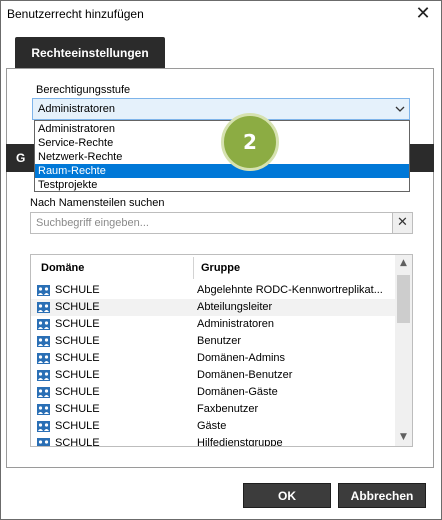 The width and height of the screenshot is (442, 520). Describe the element at coordinates (221, 50) in the screenshot. I see `tab-bar: Rechteeinstellungen` at that location.